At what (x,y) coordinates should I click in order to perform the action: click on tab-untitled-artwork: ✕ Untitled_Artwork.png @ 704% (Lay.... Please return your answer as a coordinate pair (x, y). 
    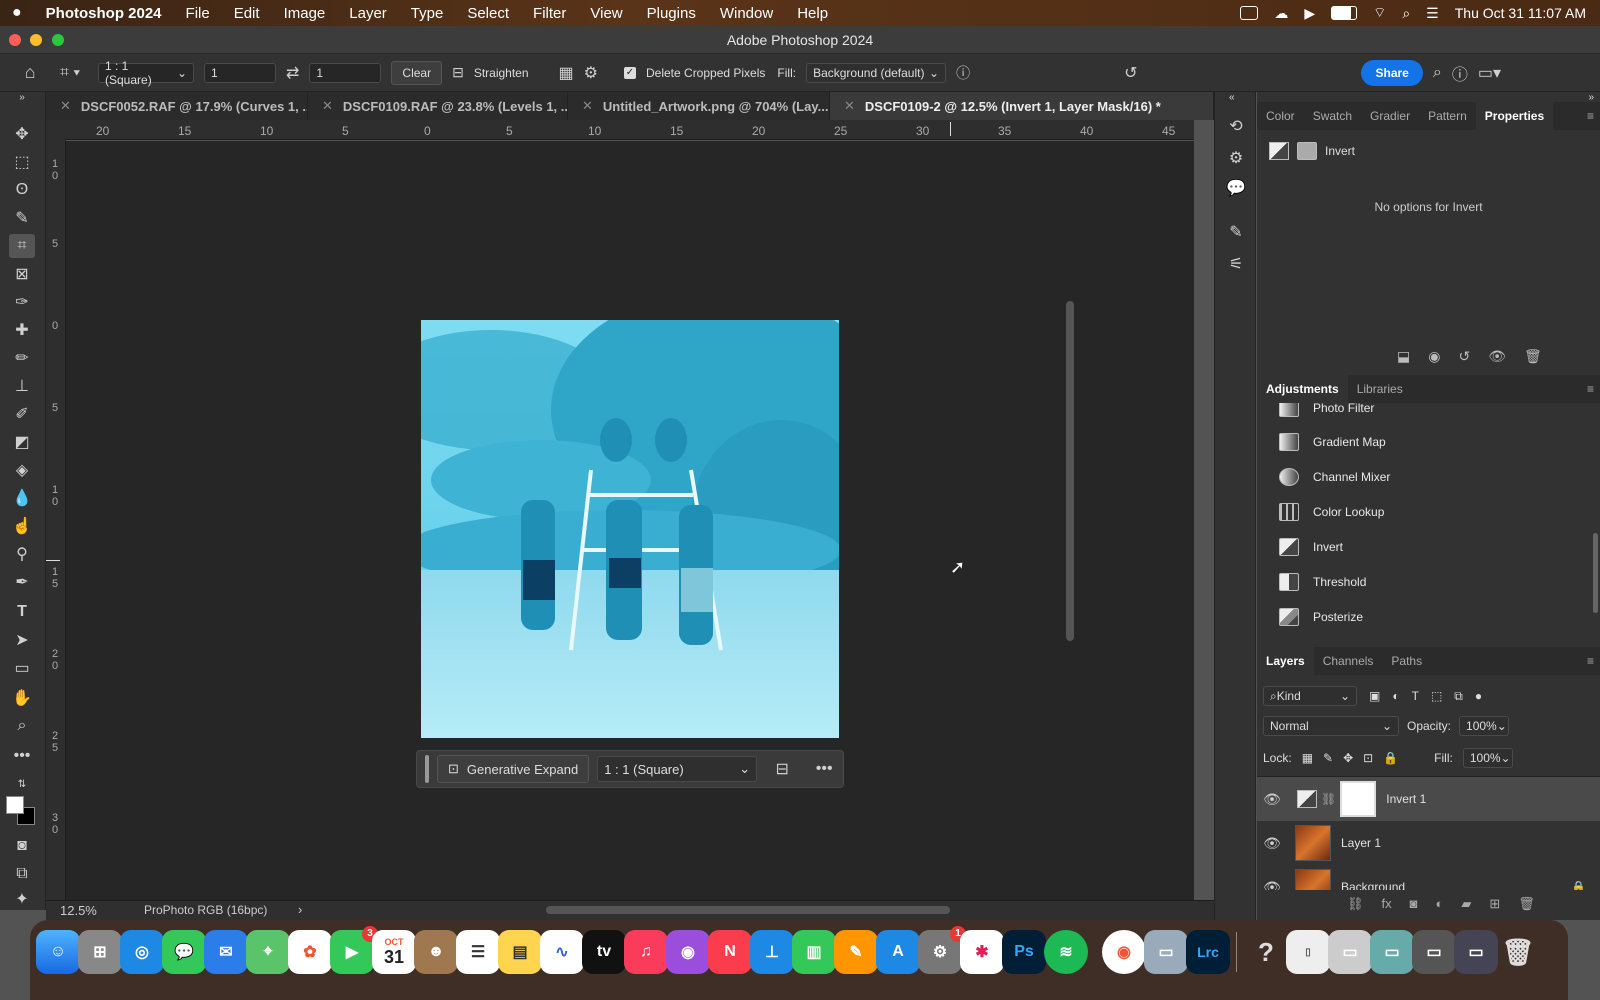
    Looking at the image, I should click on (699, 106).